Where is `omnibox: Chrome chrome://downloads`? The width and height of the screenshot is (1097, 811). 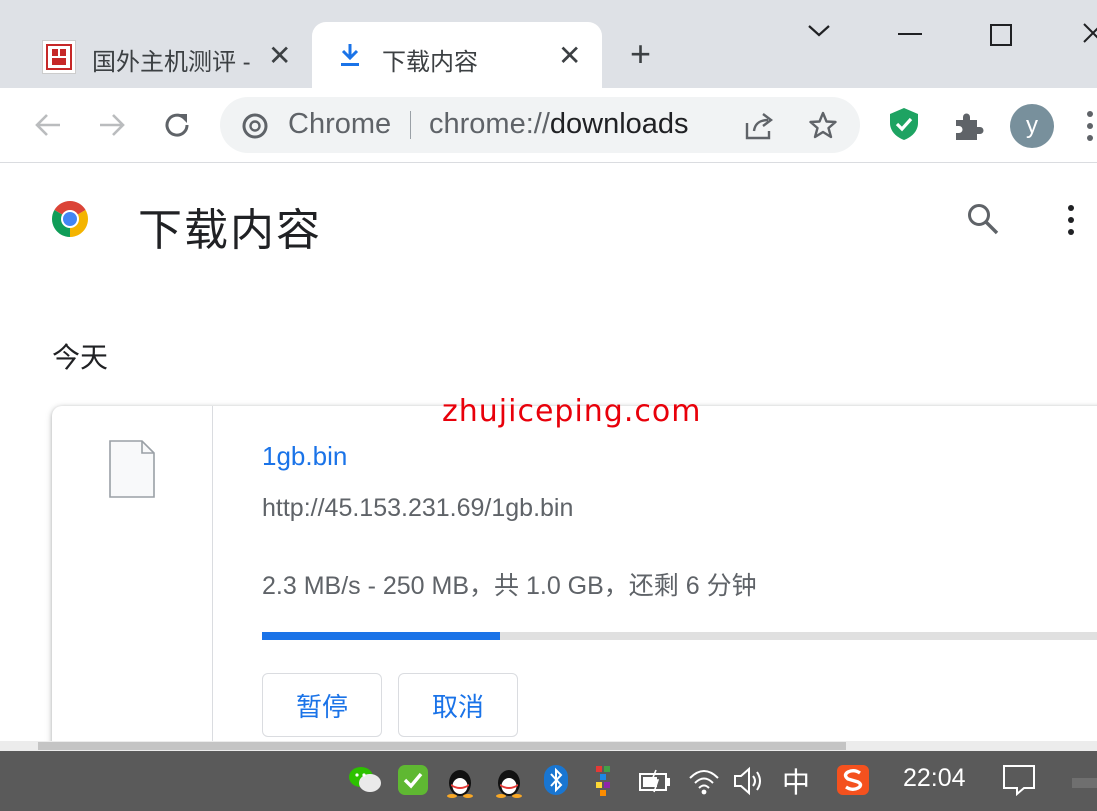
omnibox: Chrome chrome://downloads is located at coordinates (540, 125).